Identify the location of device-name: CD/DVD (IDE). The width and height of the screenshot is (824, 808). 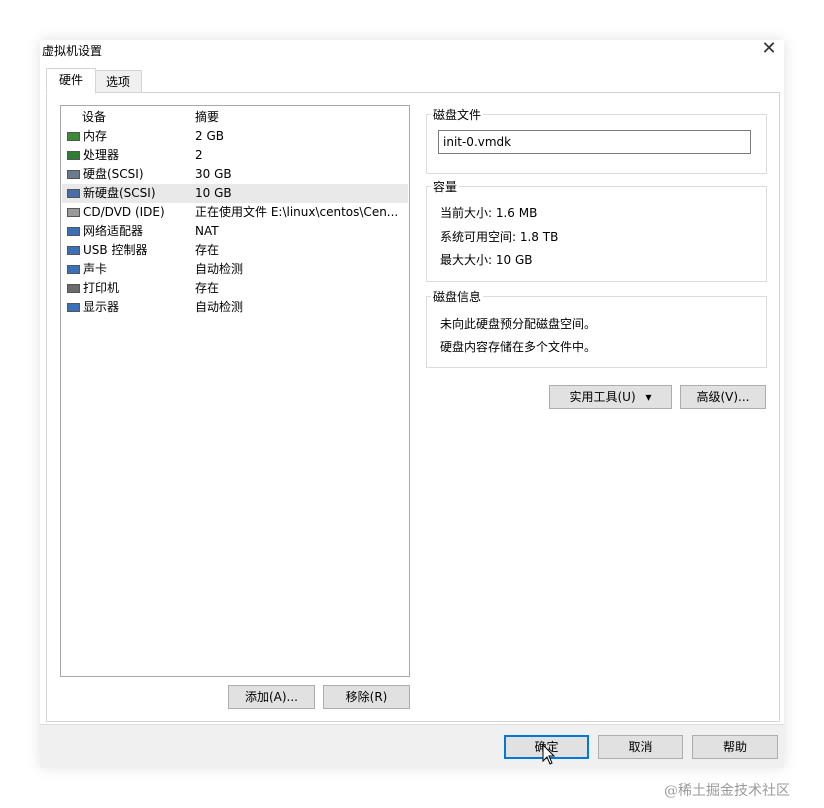
(124, 212).